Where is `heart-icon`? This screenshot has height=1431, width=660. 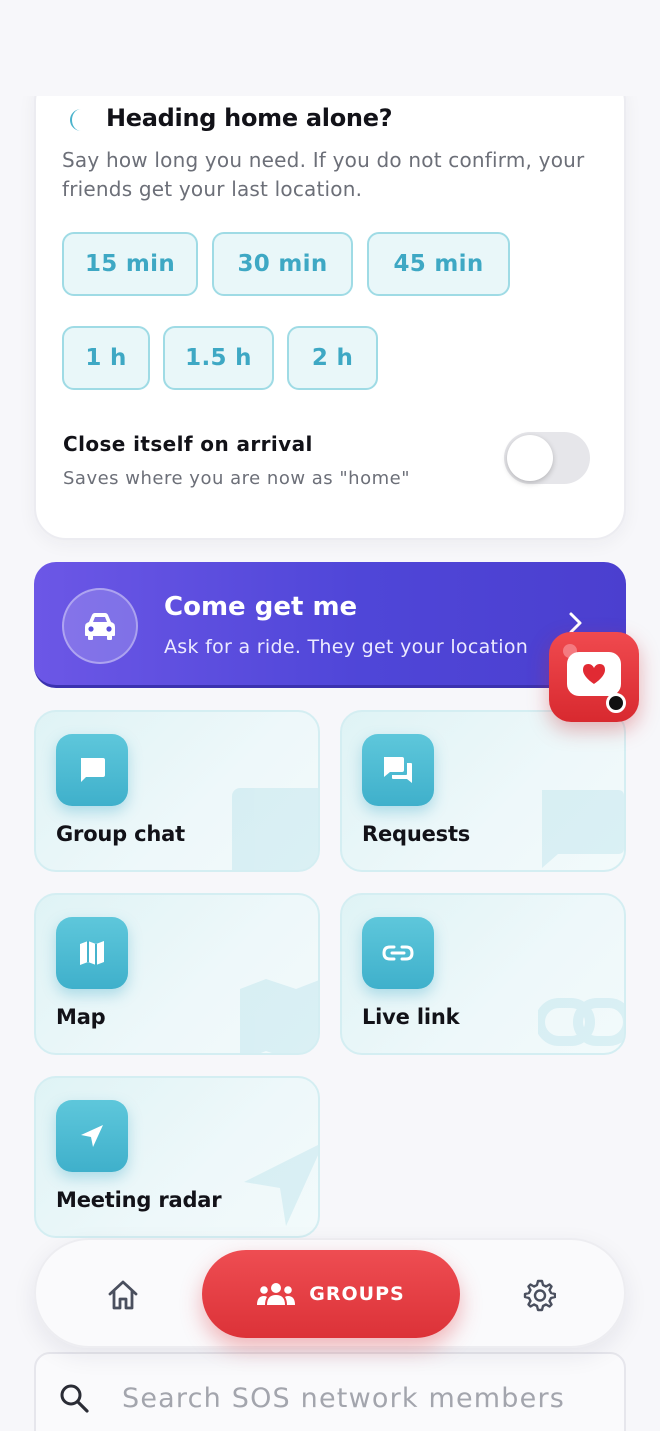
heart-icon is located at coordinates (594, 674).